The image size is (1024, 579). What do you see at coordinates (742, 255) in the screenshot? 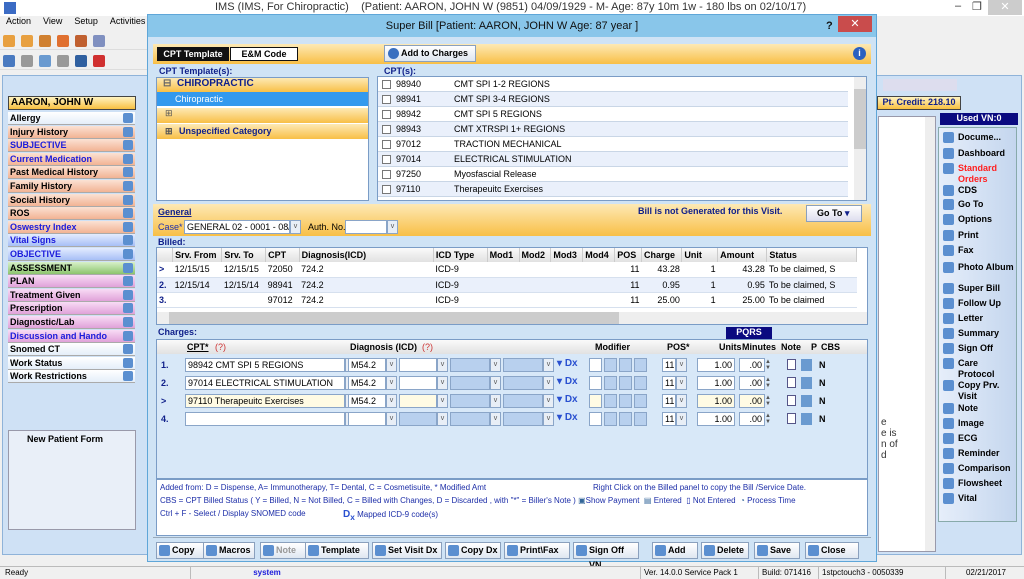
I see `billed-column-header: Amount` at bounding box center [742, 255].